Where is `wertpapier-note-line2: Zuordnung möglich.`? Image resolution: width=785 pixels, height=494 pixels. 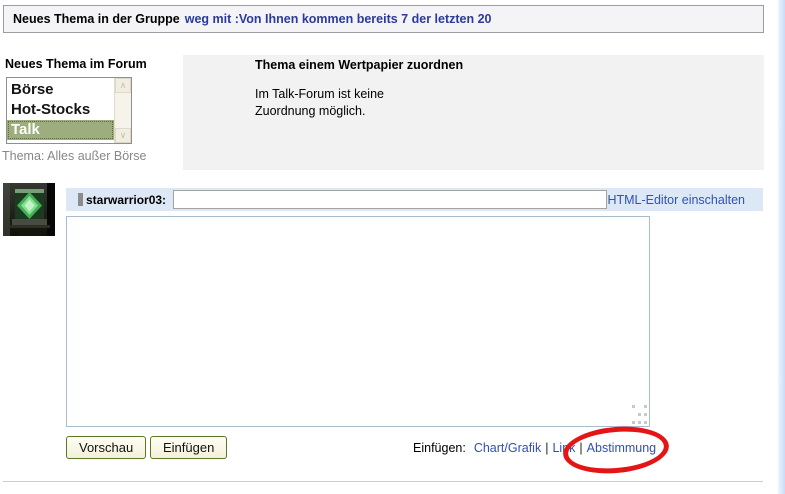 wertpapier-note-line2: Zuordnung möglich. is located at coordinates (310, 111).